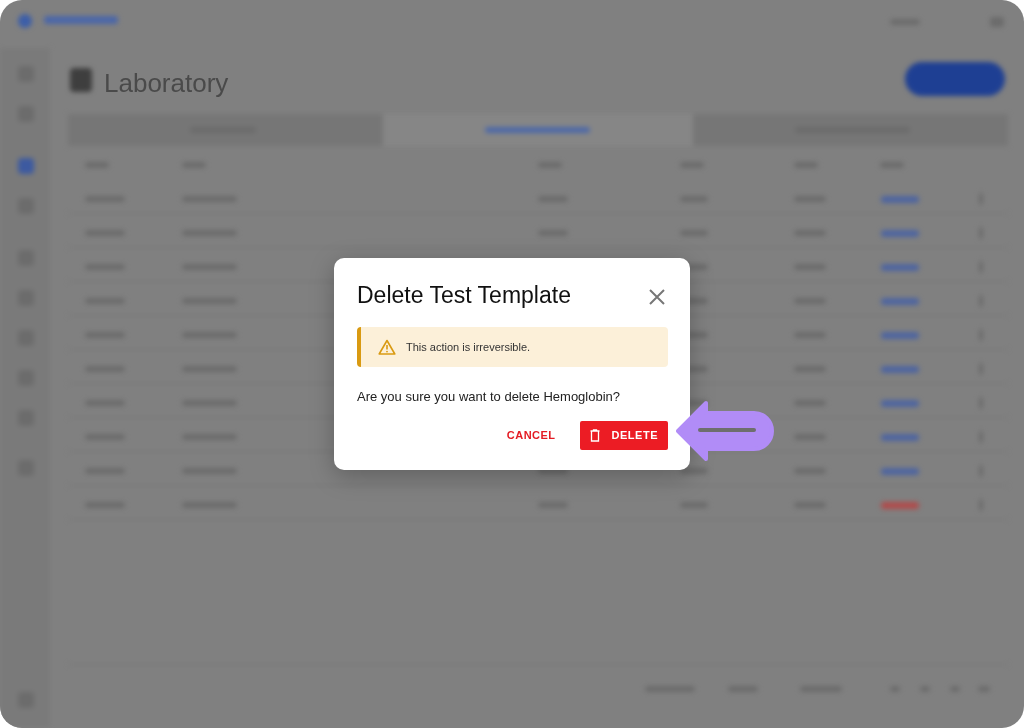 This screenshot has height=728, width=1024. Describe the element at coordinates (489, 397) in the screenshot. I see `confirmation-message: Are you sure you want to delete Hemoglobin?` at that location.